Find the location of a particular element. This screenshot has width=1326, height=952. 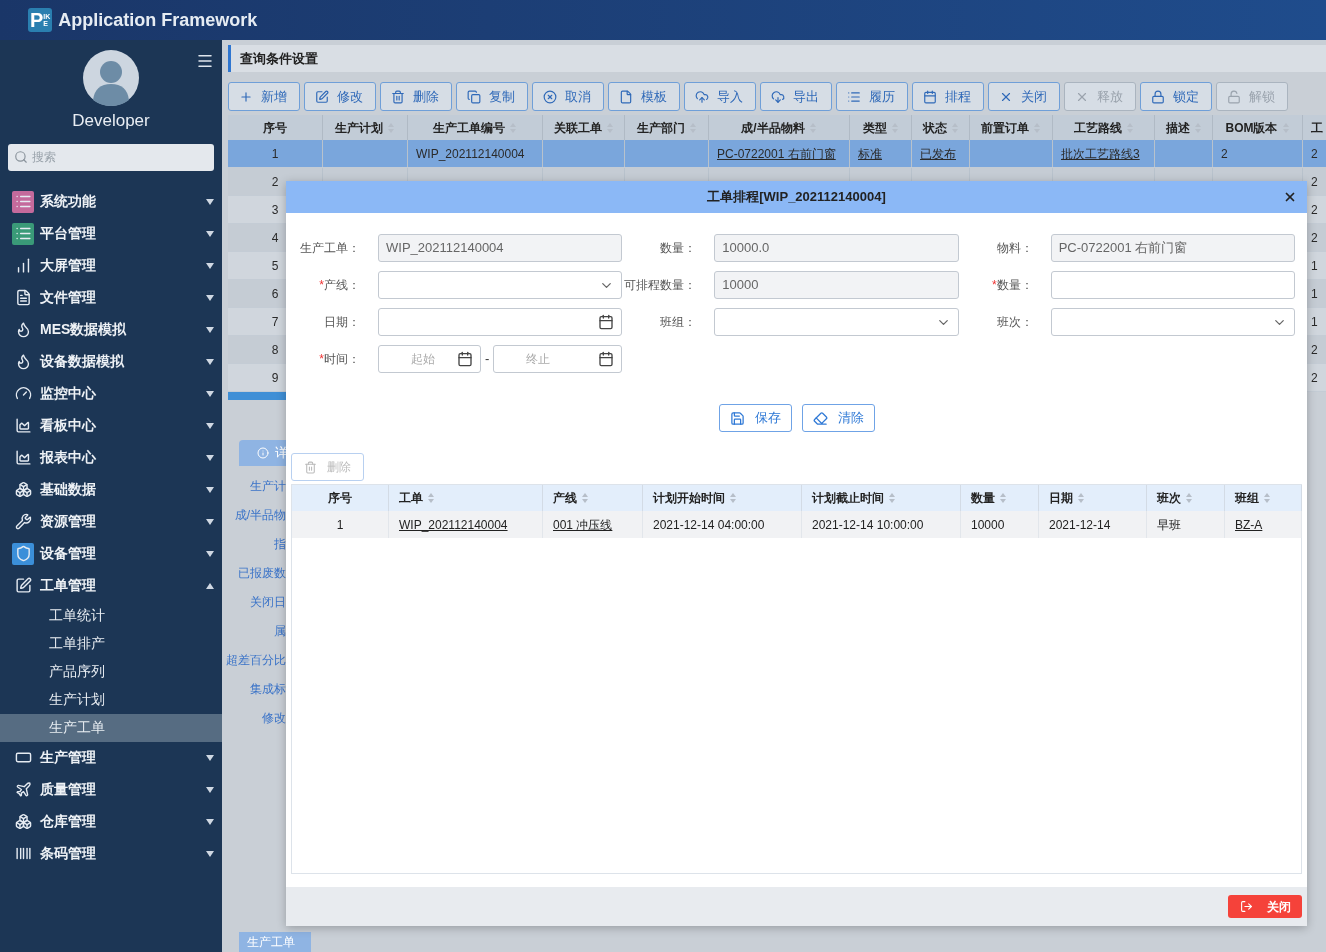

field-label: 生产工单： is located at coordinates (330, 248).